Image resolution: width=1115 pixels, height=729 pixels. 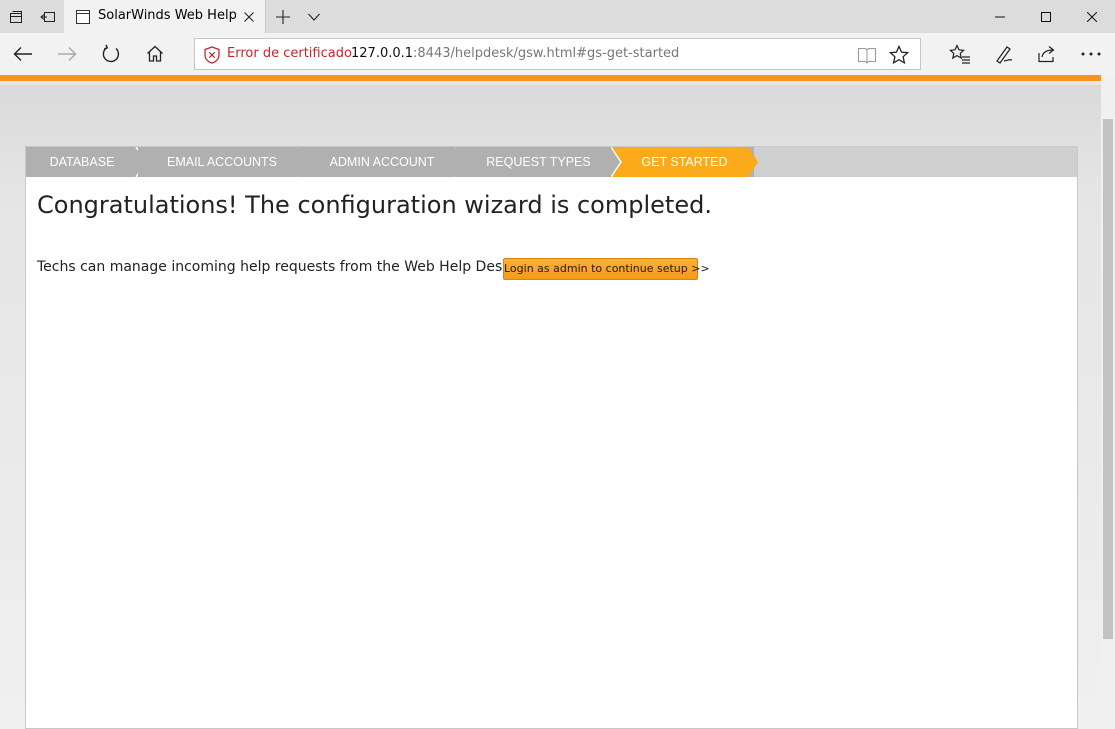 I want to click on back-arrow-icon, so click(x=23, y=54).